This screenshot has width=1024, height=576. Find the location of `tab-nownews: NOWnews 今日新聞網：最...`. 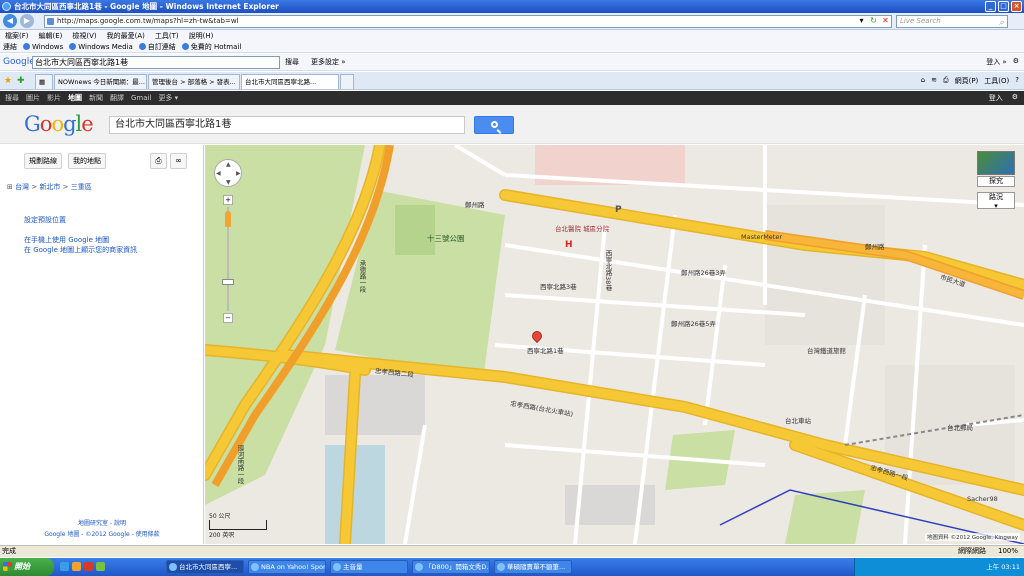

tab-nownews: NOWnews 今日新聞網：最... is located at coordinates (100, 81).